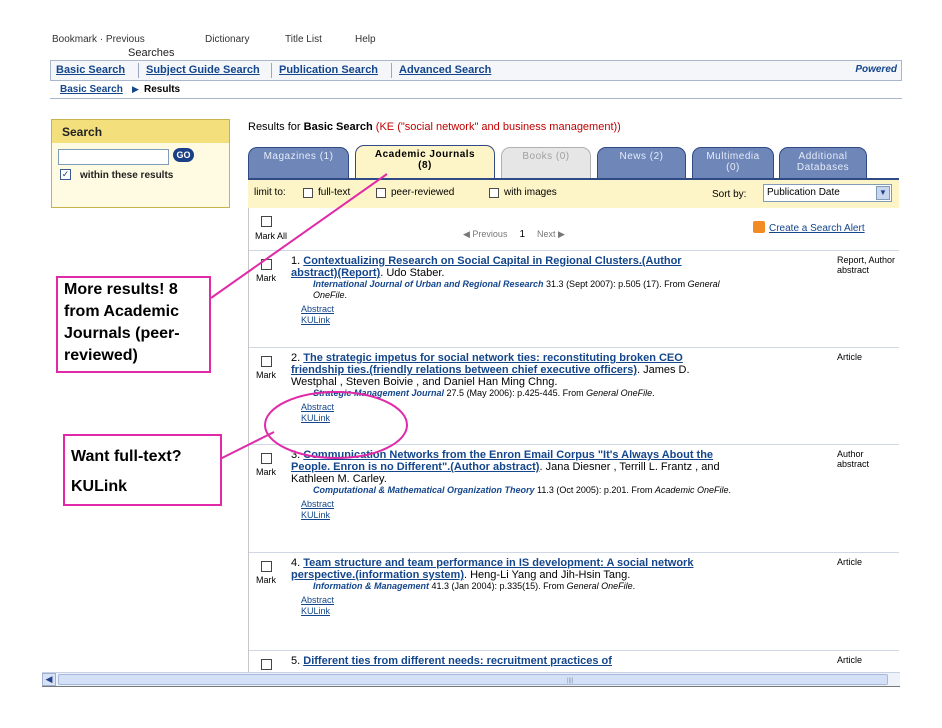 This screenshot has height=728, width=942. What do you see at coordinates (49, 679) in the screenshot?
I see `scroll-left-icon: ◀` at bounding box center [49, 679].